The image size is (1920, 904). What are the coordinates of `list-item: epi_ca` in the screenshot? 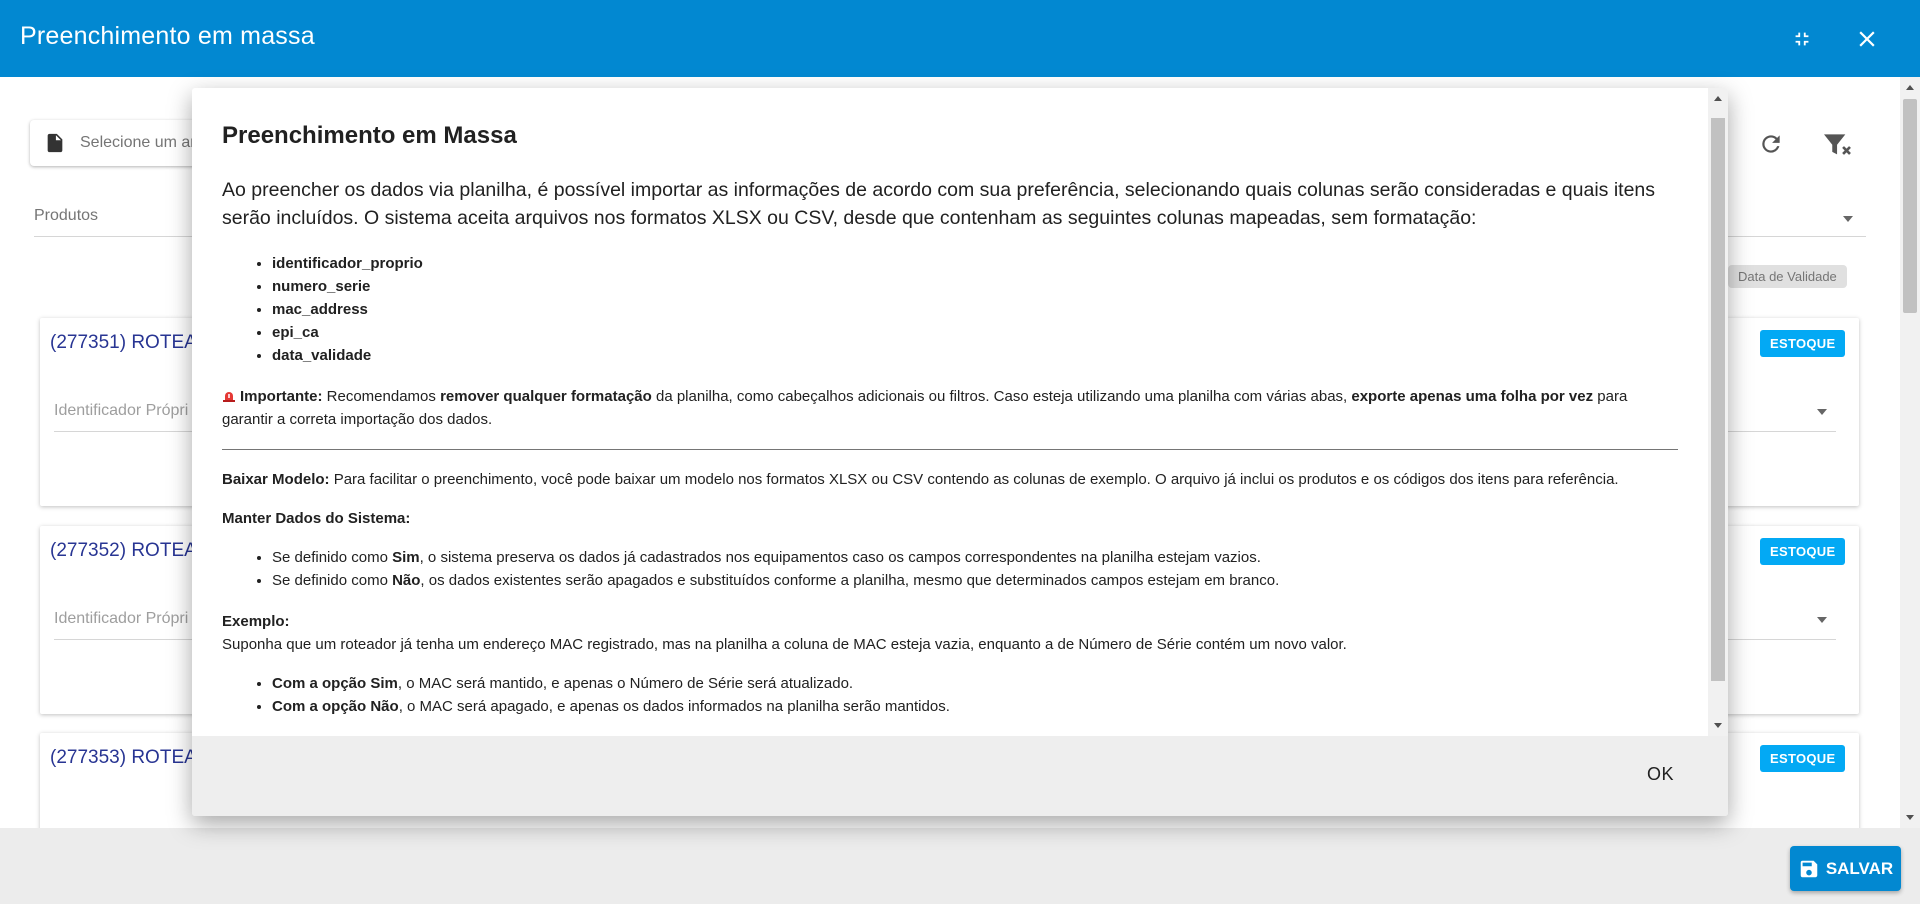 It's located at (975, 332).